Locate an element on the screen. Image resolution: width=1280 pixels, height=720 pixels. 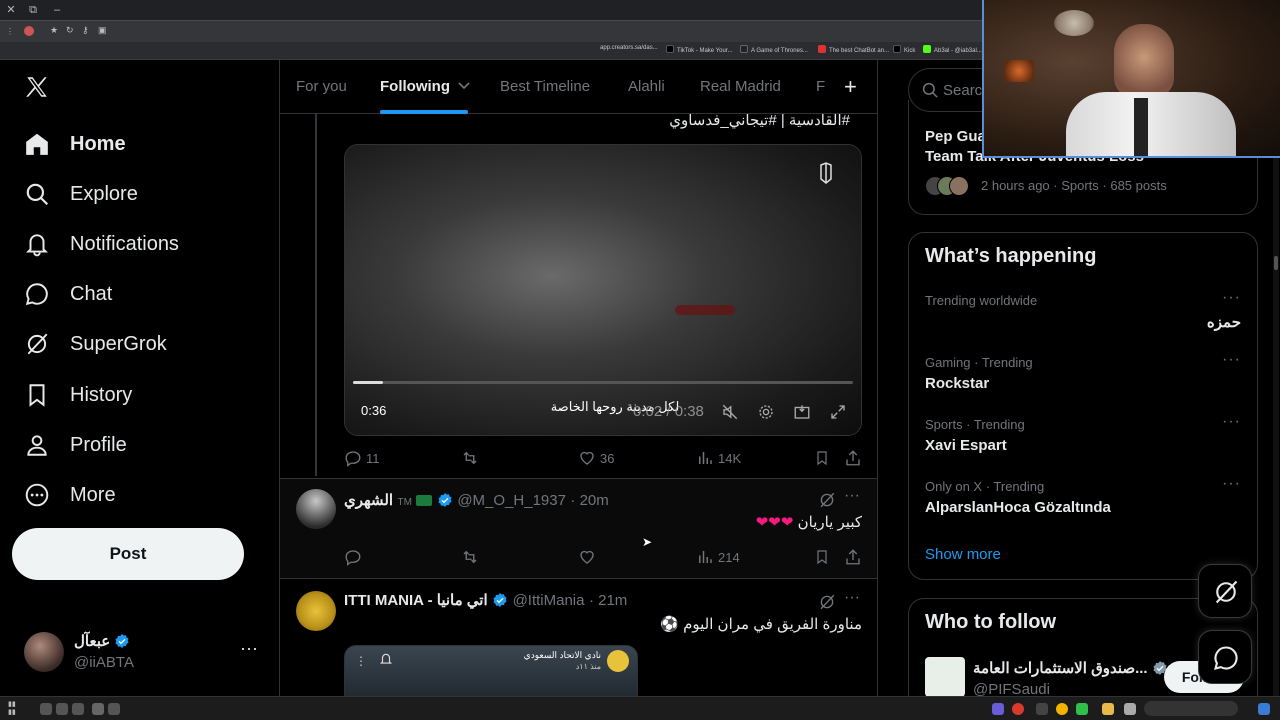
nav-home: Home is located at coordinates (75, 144).